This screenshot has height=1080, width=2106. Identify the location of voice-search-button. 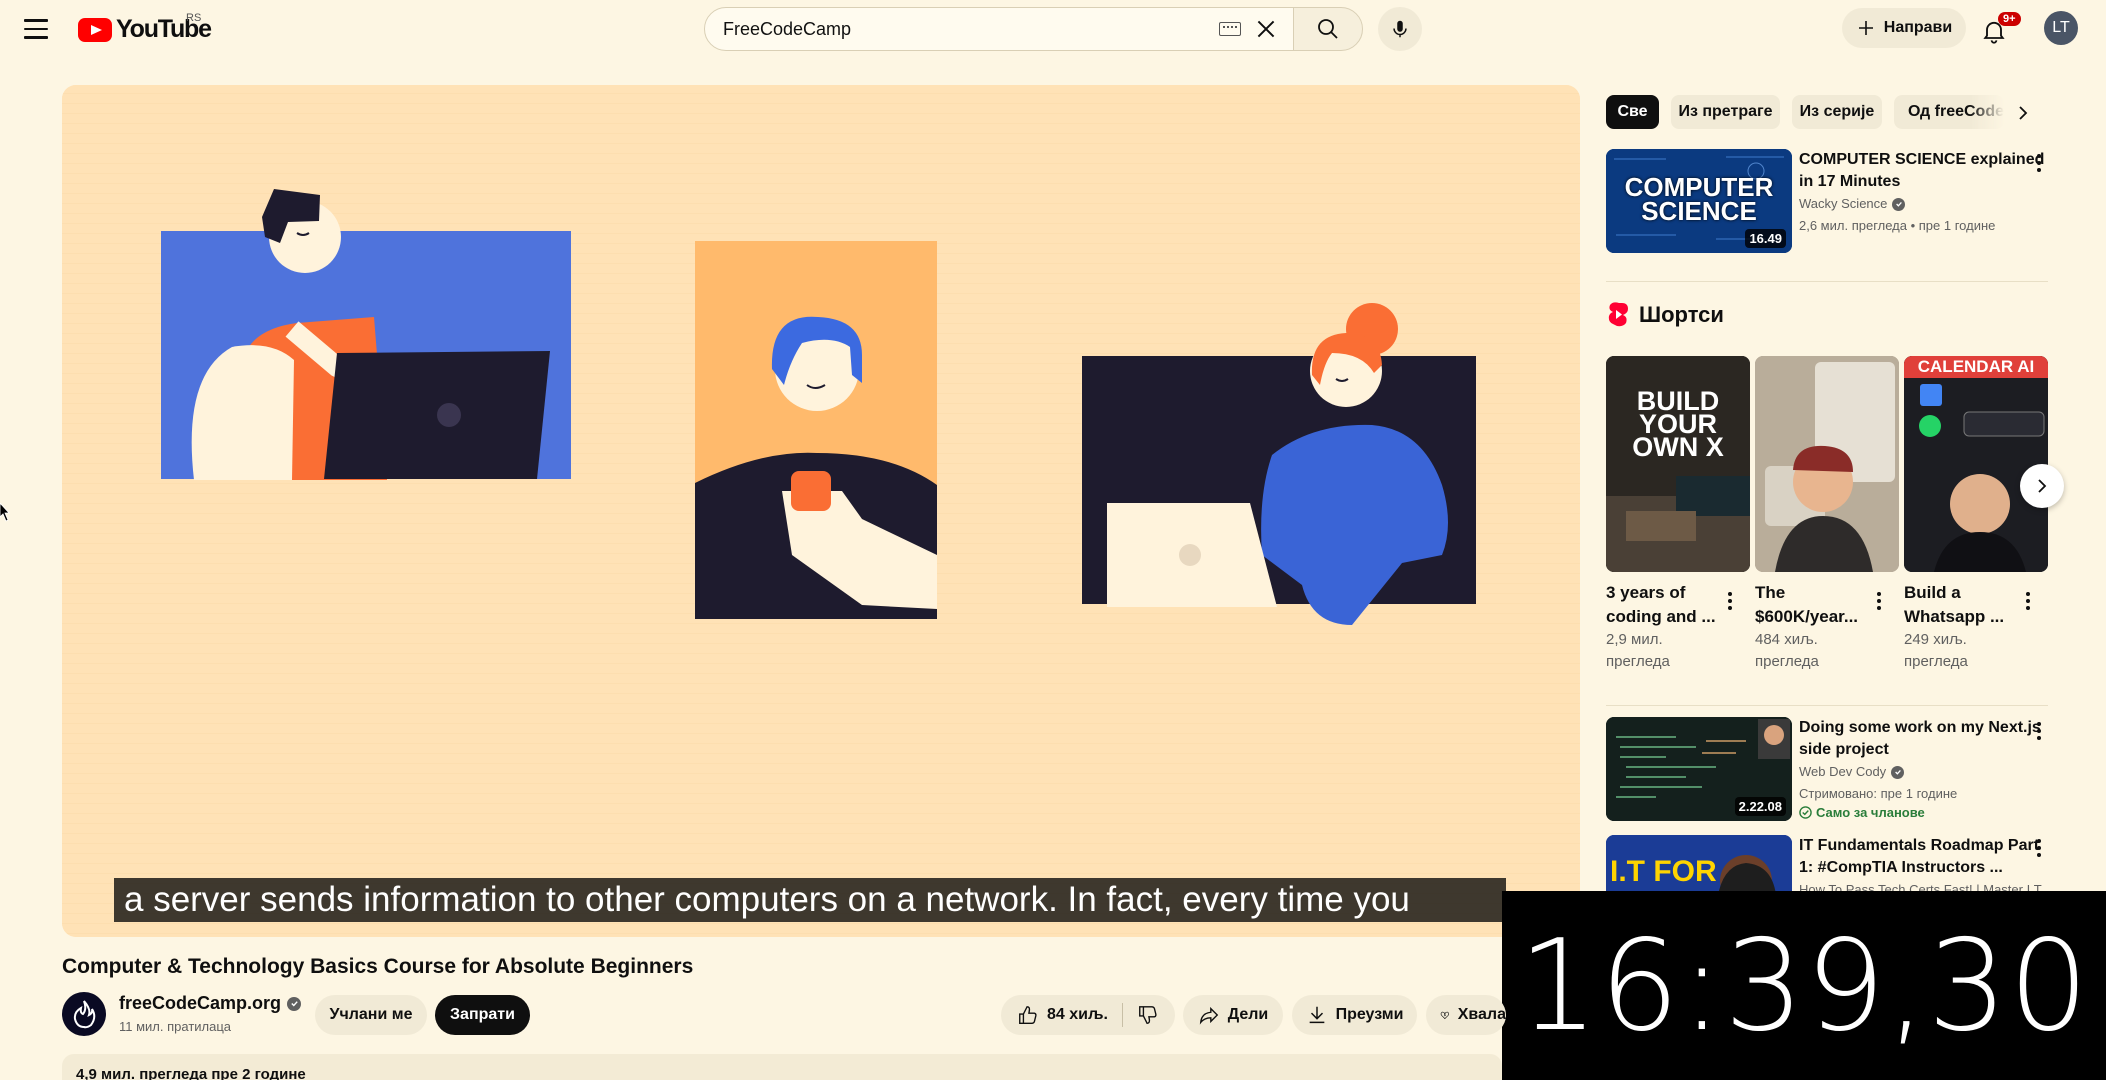
(1400, 29).